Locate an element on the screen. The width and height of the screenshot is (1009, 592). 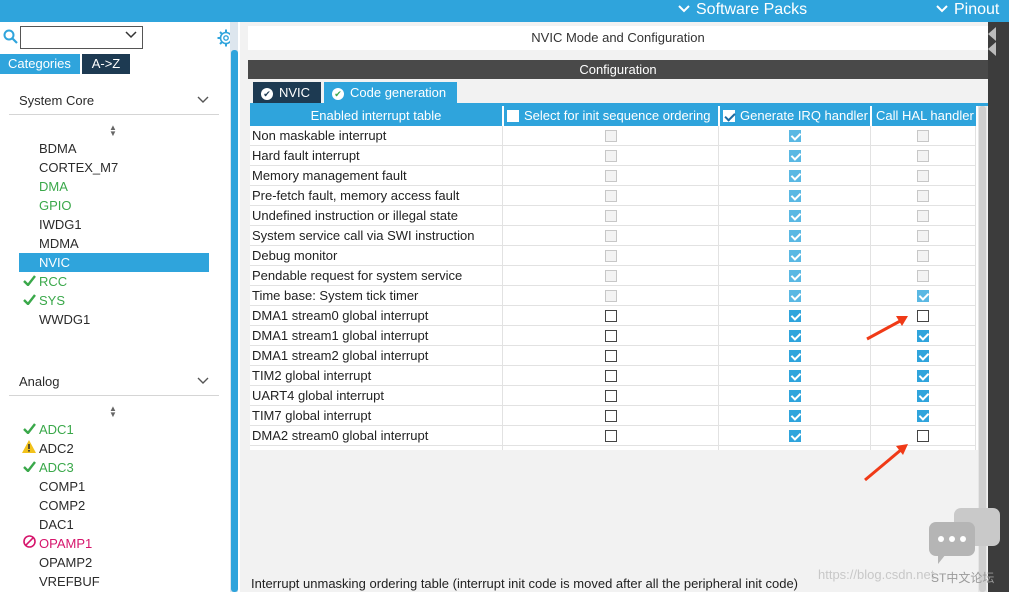
list-item-sys: SYS is located at coordinates (114, 300).